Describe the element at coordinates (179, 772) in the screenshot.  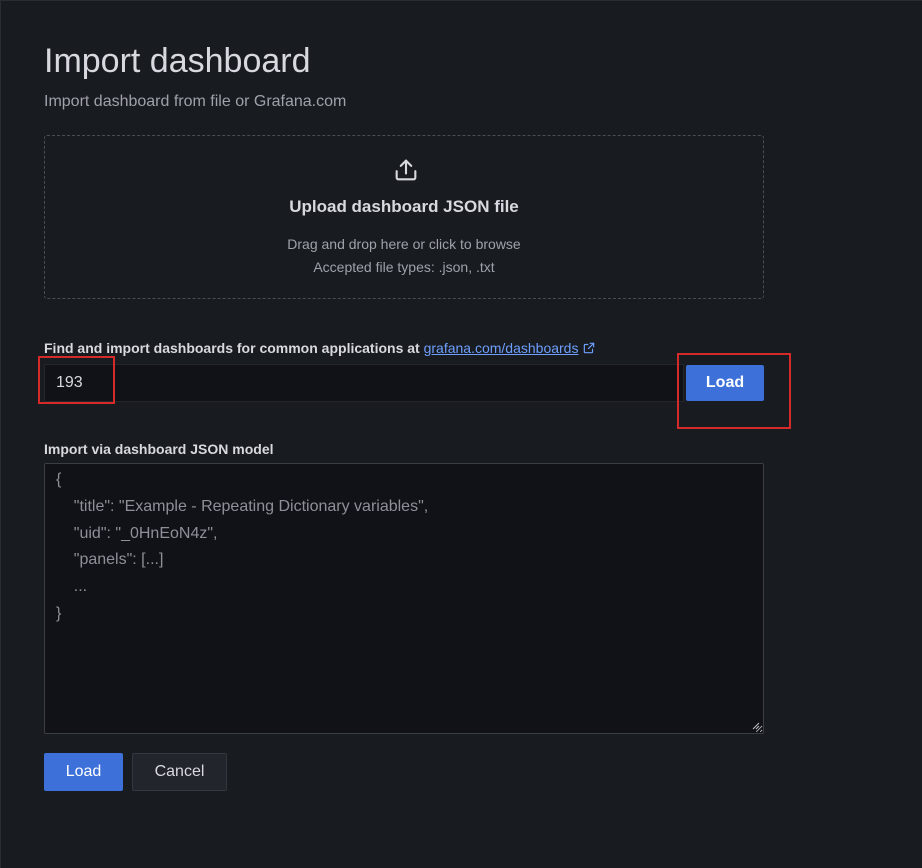
I see `cancel-button: Cancel` at that location.